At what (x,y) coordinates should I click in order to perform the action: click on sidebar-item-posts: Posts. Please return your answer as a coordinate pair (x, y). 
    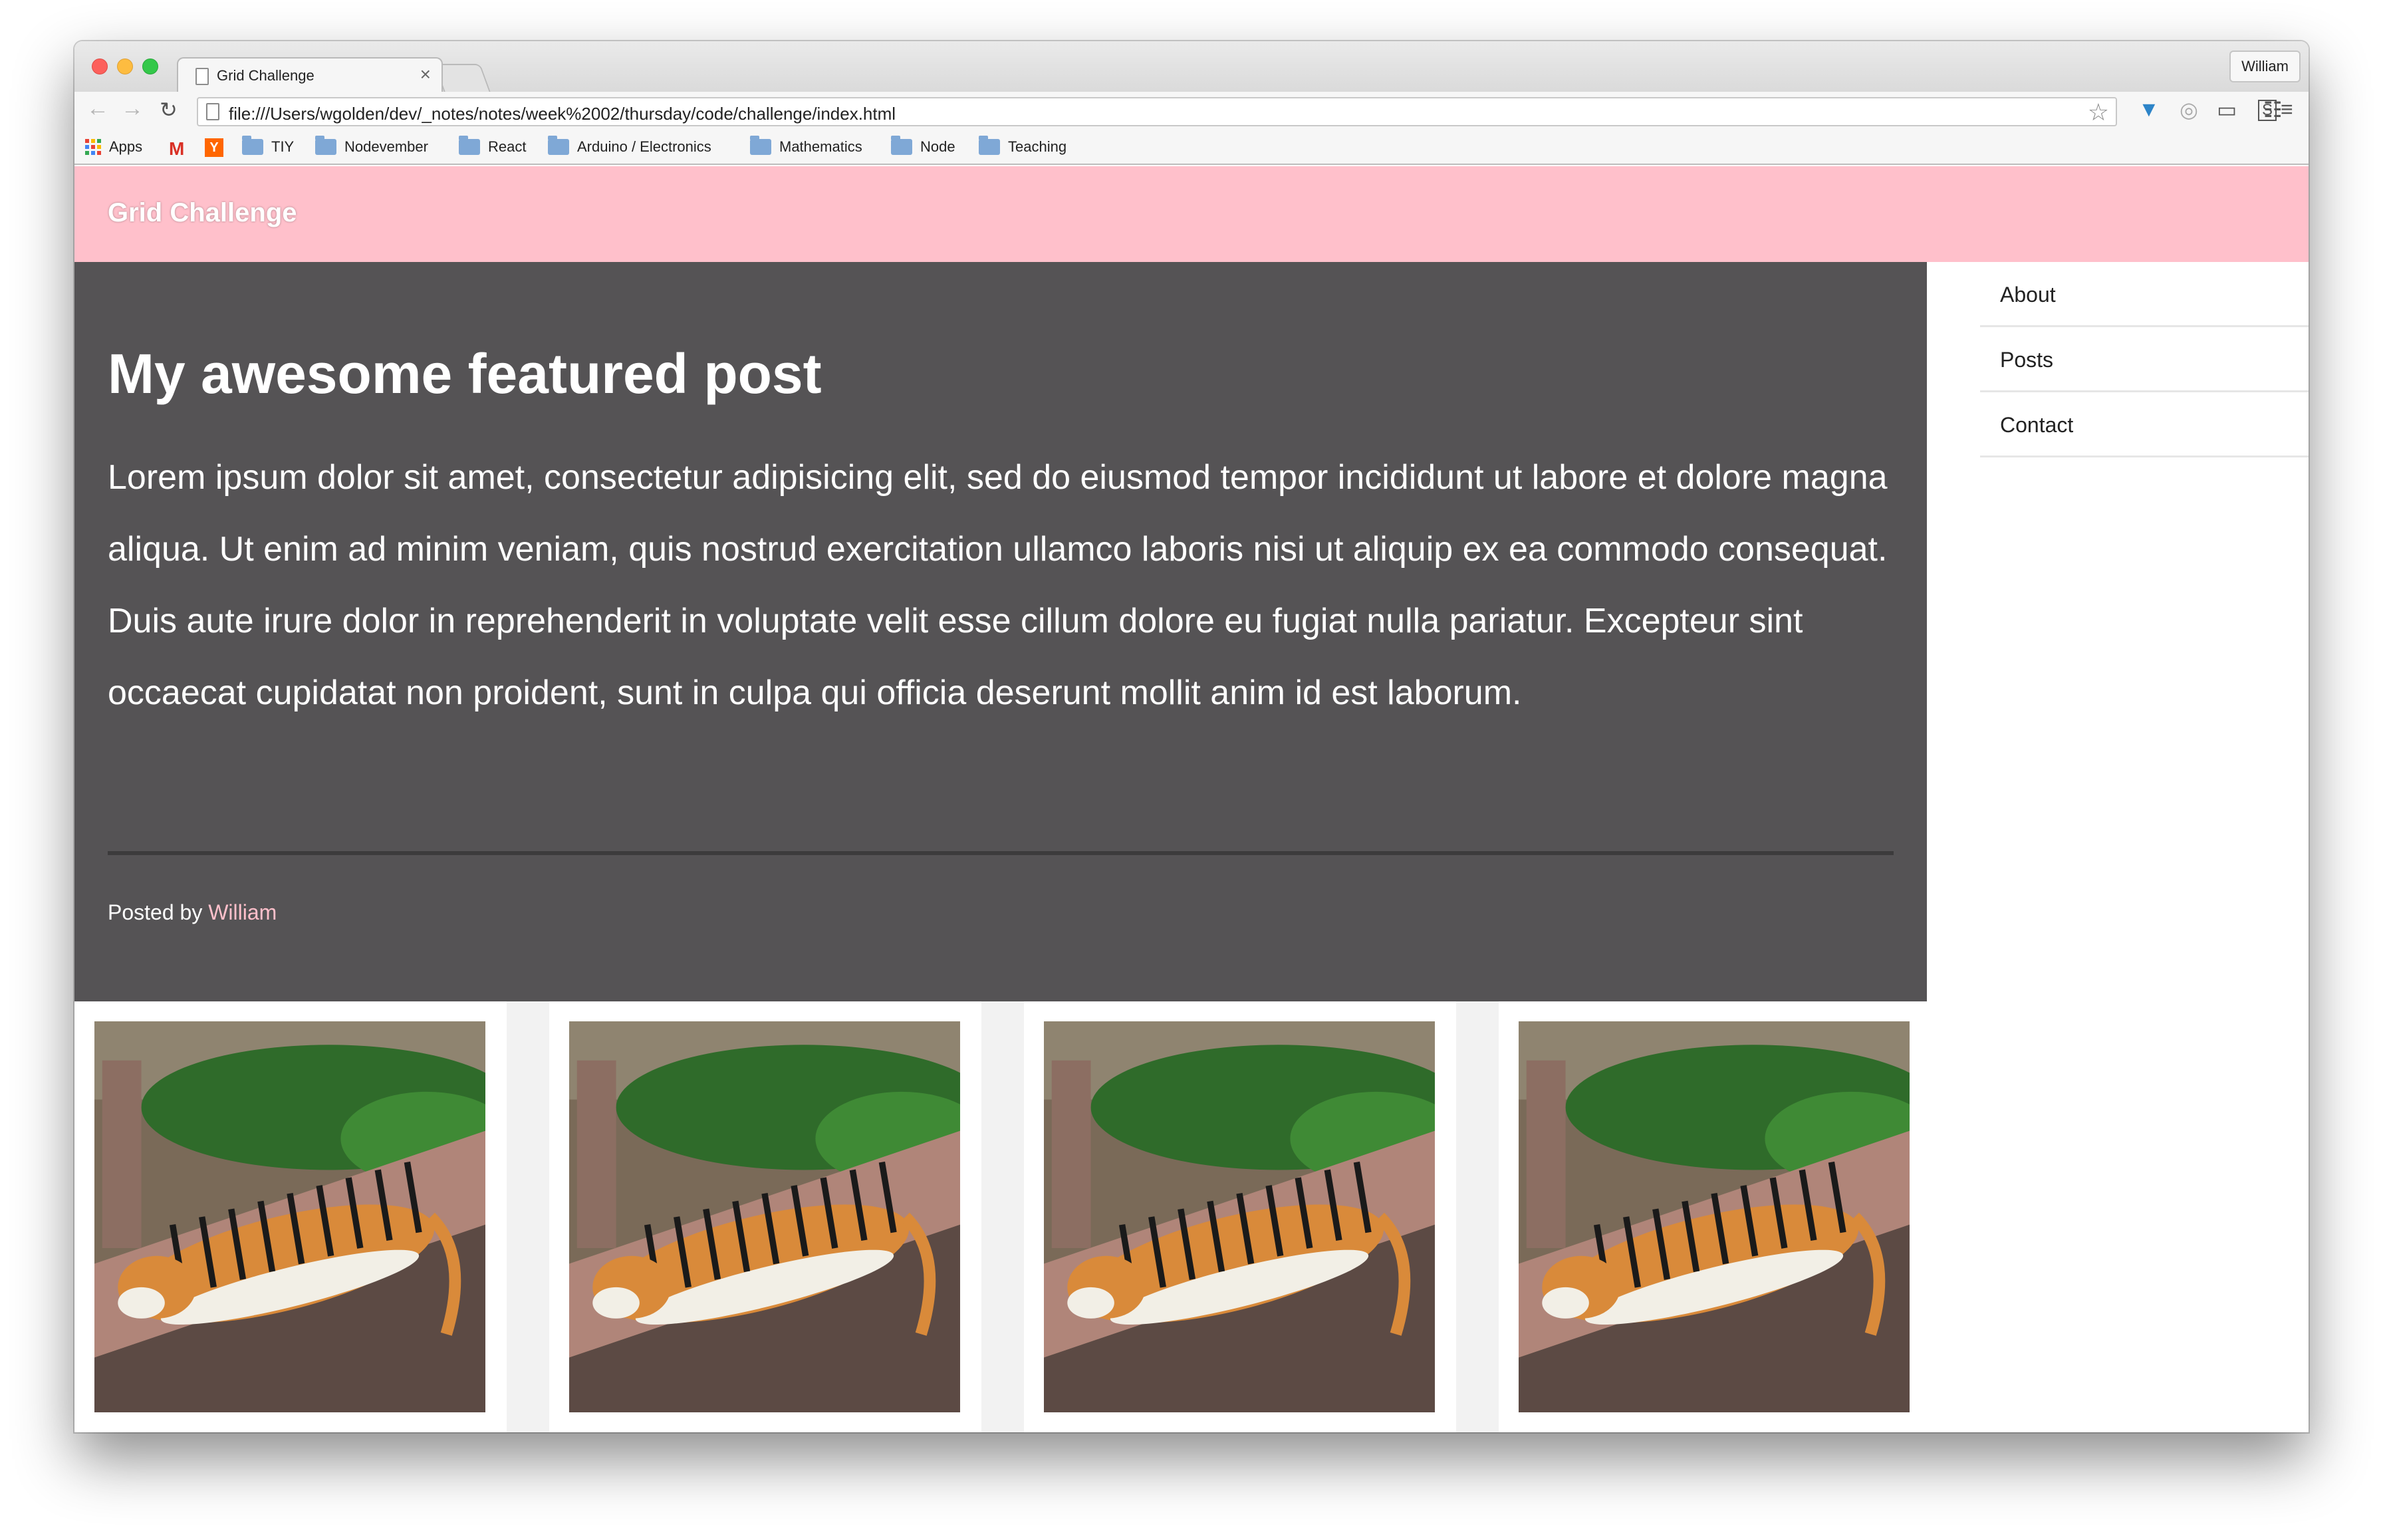
    Looking at the image, I should click on (2144, 359).